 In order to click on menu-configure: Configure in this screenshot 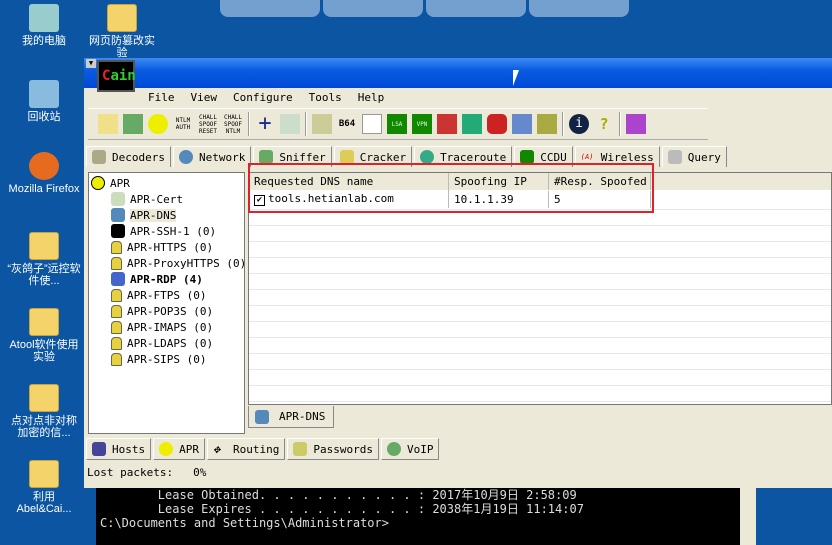, I will do `click(263, 97)`.